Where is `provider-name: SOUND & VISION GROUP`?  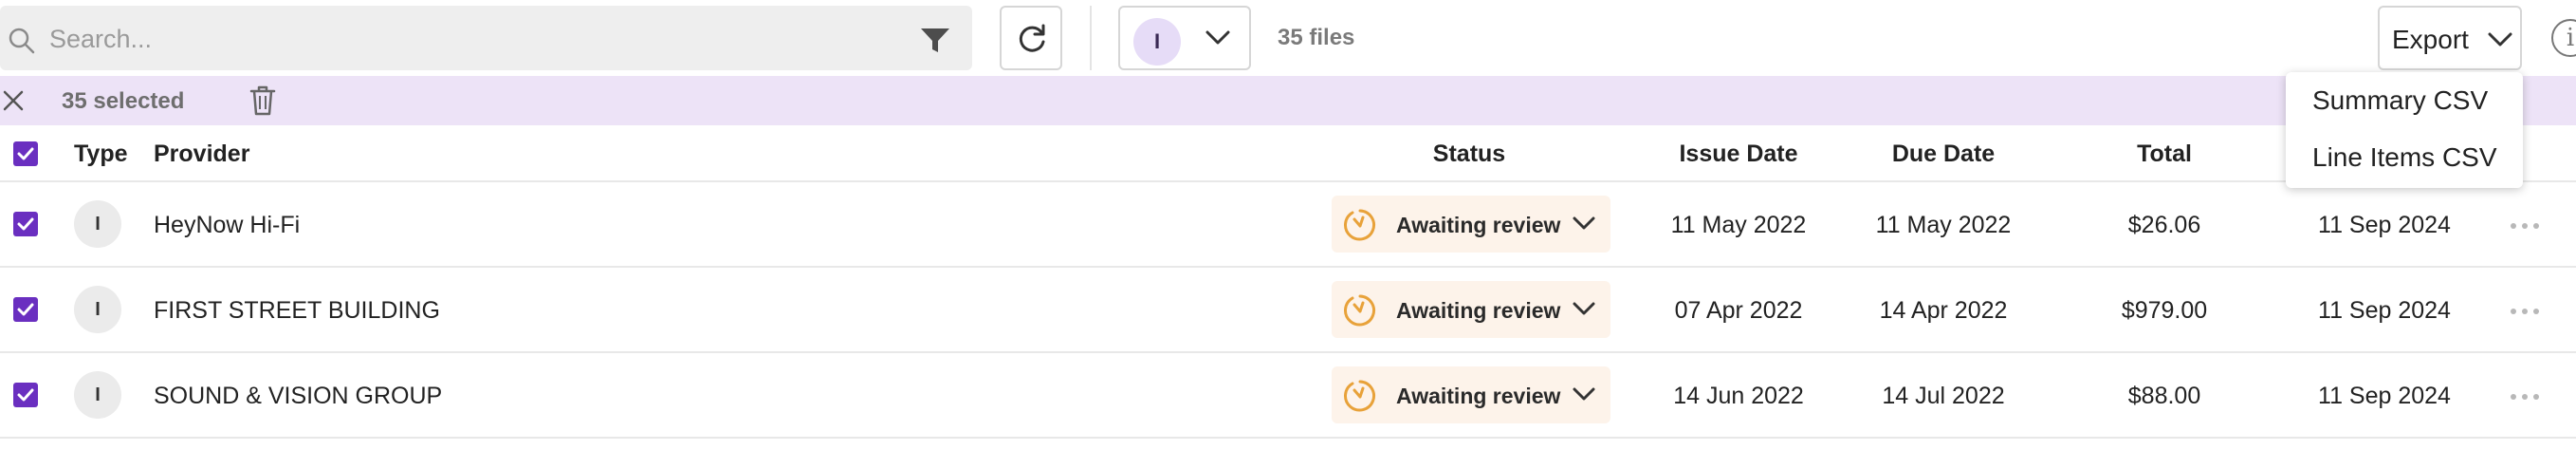 provider-name: SOUND & VISION GROUP is located at coordinates (298, 396).